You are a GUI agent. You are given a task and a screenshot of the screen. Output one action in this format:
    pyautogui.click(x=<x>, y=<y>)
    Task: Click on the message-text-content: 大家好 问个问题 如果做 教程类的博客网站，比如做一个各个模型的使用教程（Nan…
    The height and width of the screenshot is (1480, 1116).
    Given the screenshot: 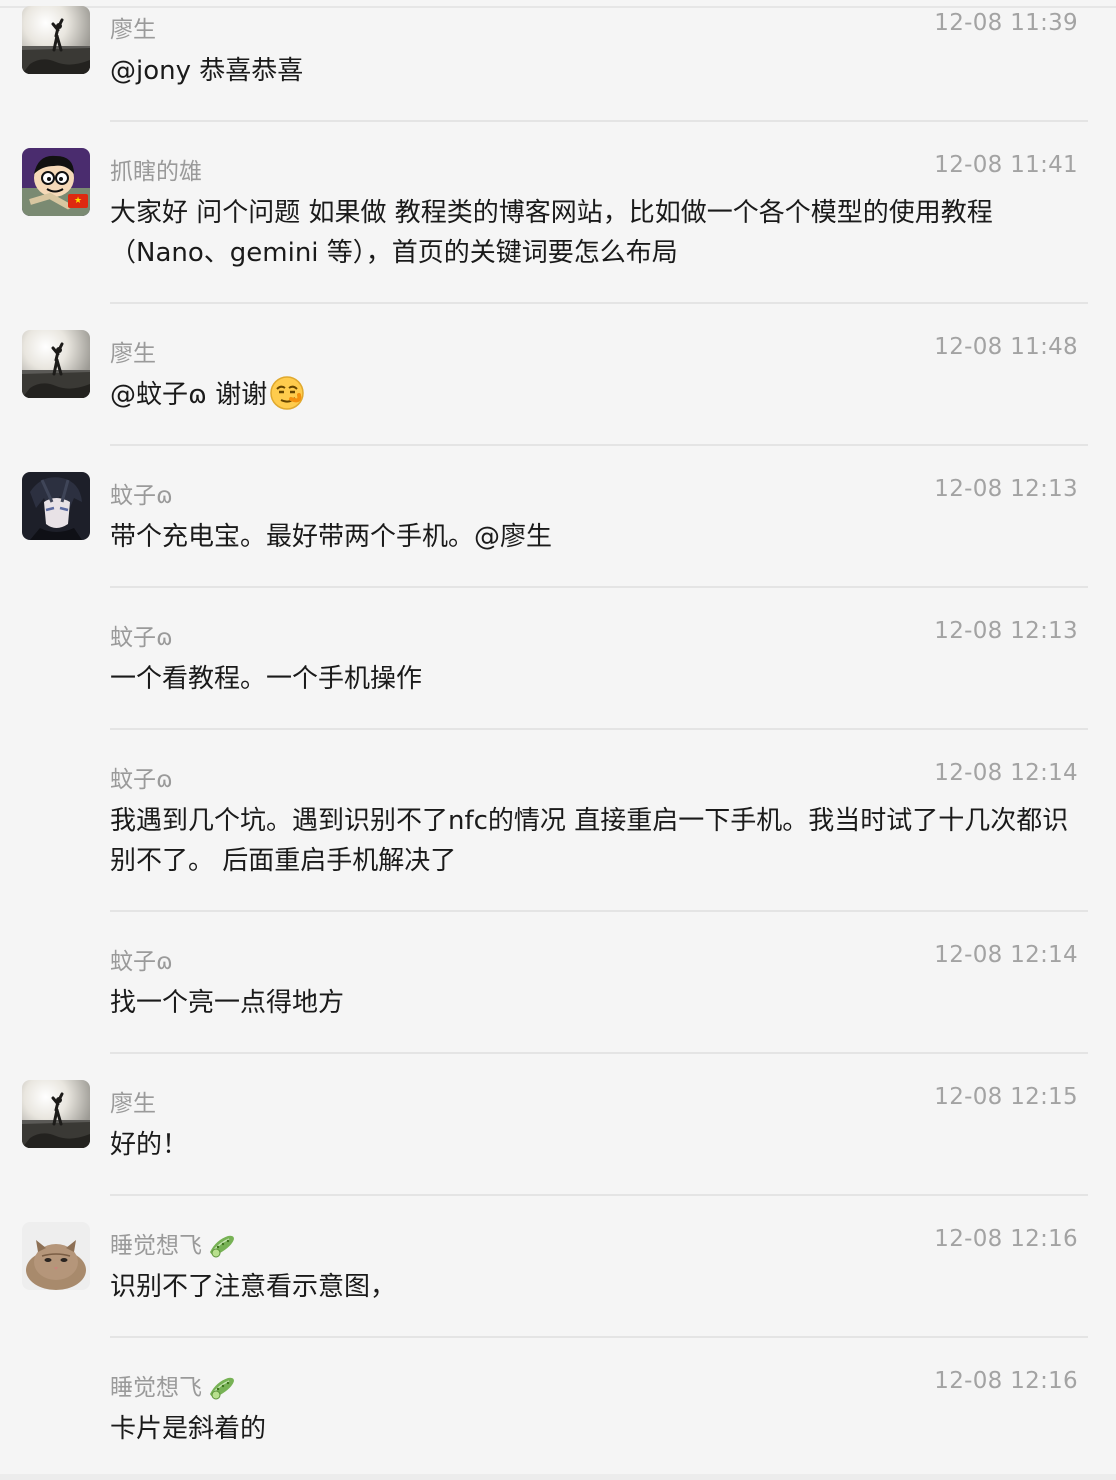 What is the action you would take?
    pyautogui.click(x=551, y=233)
    